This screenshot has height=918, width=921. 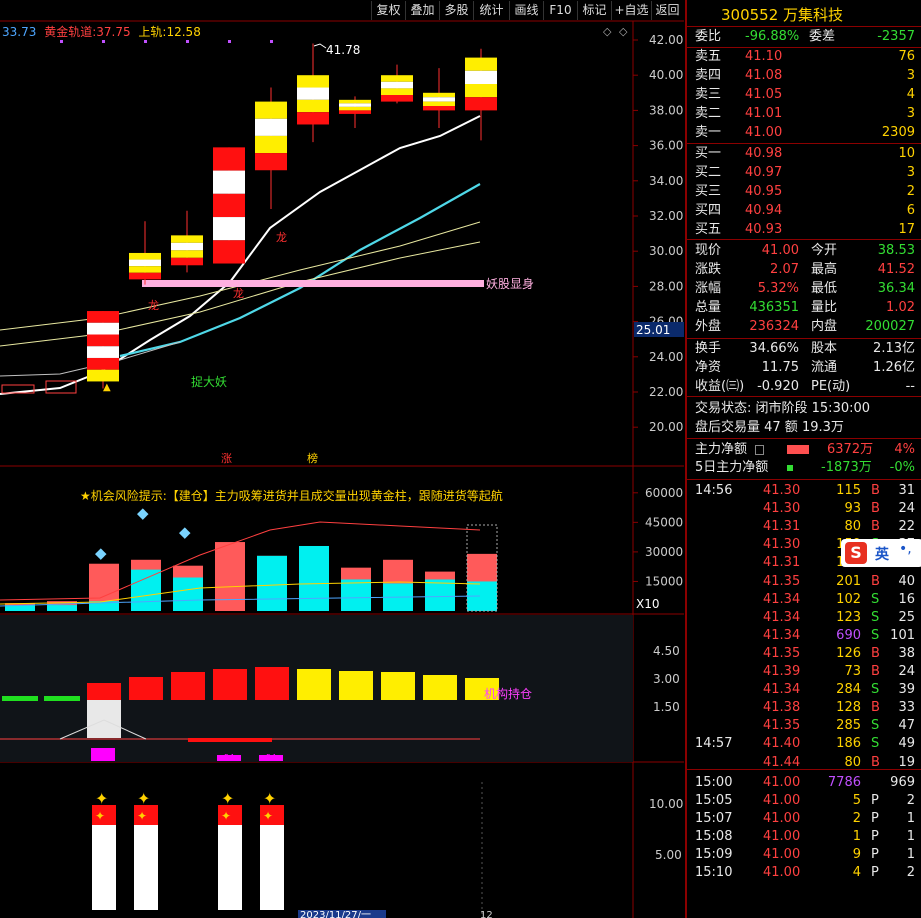 I want to click on tick-row: 41.34 123 S 25, so click(x=804, y=618).